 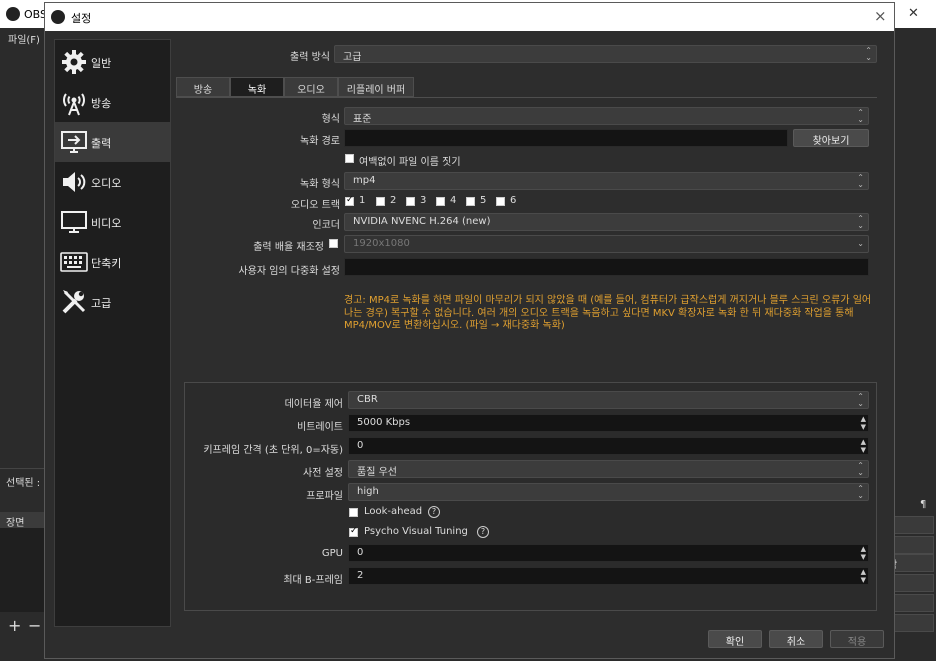 I want to click on controls-panel-menu-icon: ¶, so click(x=923, y=504).